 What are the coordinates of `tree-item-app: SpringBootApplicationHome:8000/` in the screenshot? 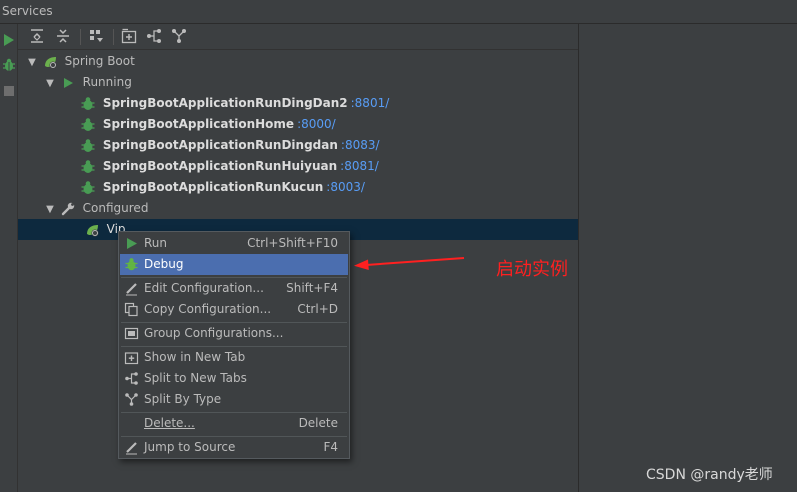 It's located at (208, 124).